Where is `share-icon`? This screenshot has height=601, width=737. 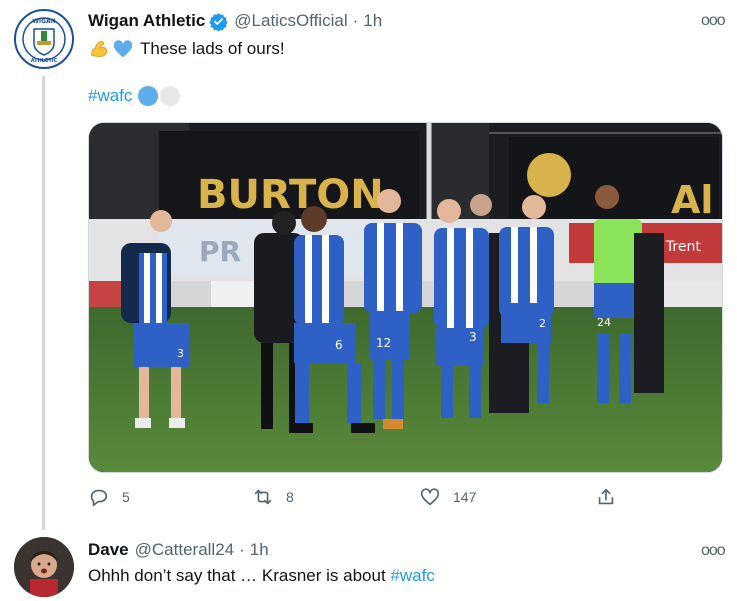 share-icon is located at coordinates (606, 496).